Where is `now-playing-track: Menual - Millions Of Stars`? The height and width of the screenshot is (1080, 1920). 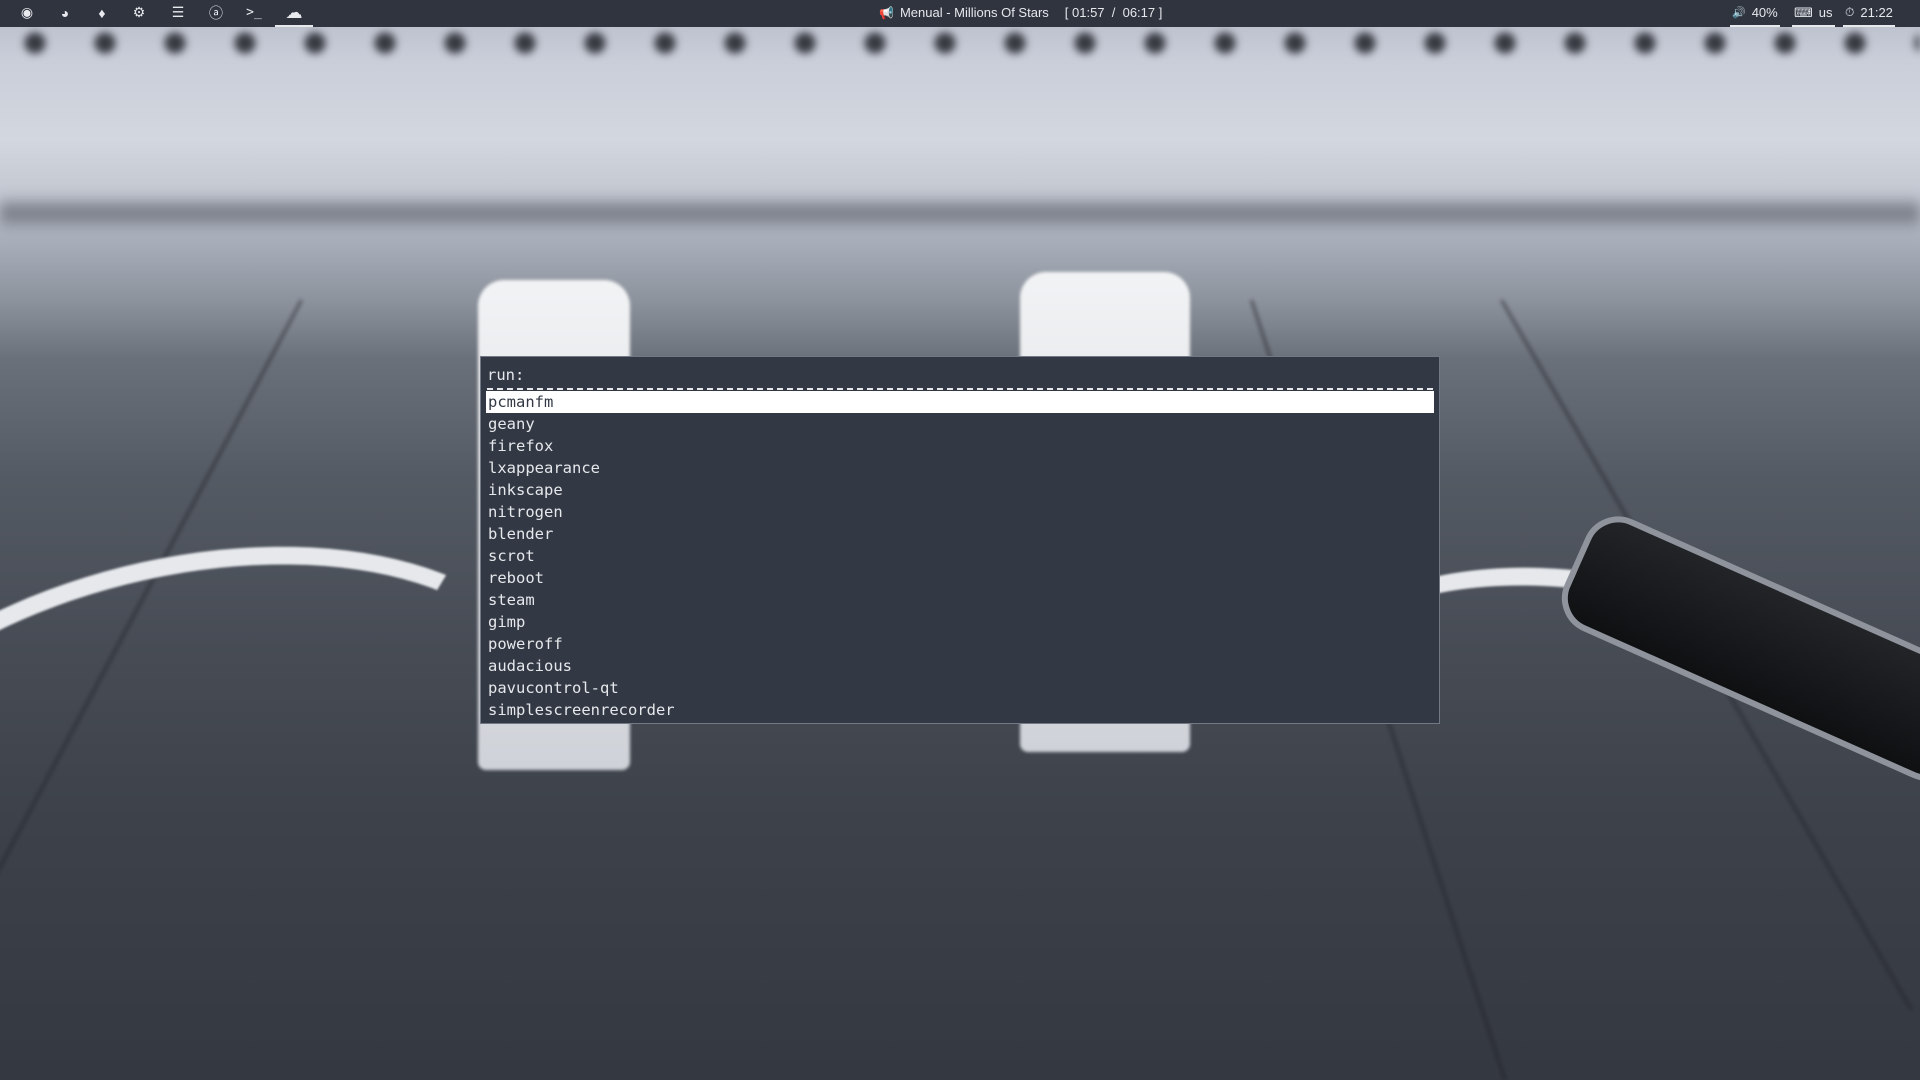
now-playing-track: Menual - Millions Of Stars is located at coordinates (974, 12).